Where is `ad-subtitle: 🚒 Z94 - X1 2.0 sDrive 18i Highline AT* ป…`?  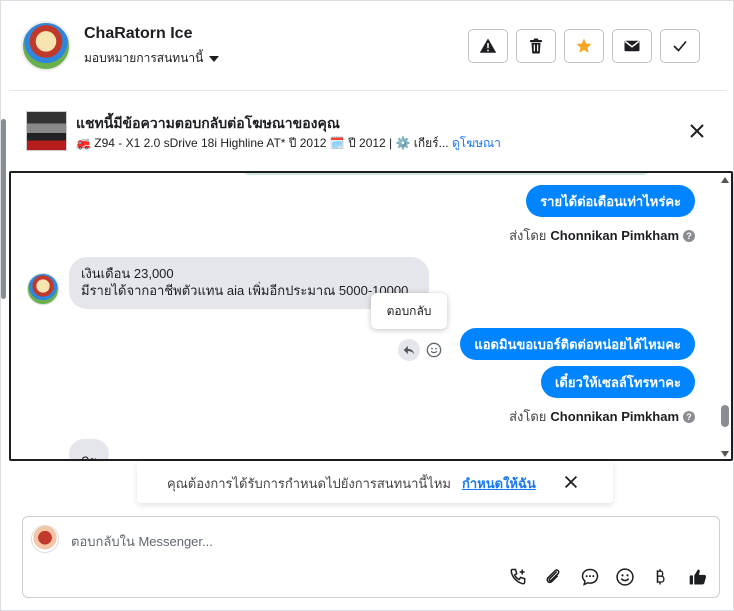 ad-subtitle: 🚒 Z94 - X1 2.0 sDrive 18i Highline AT* ป… is located at coordinates (288, 143).